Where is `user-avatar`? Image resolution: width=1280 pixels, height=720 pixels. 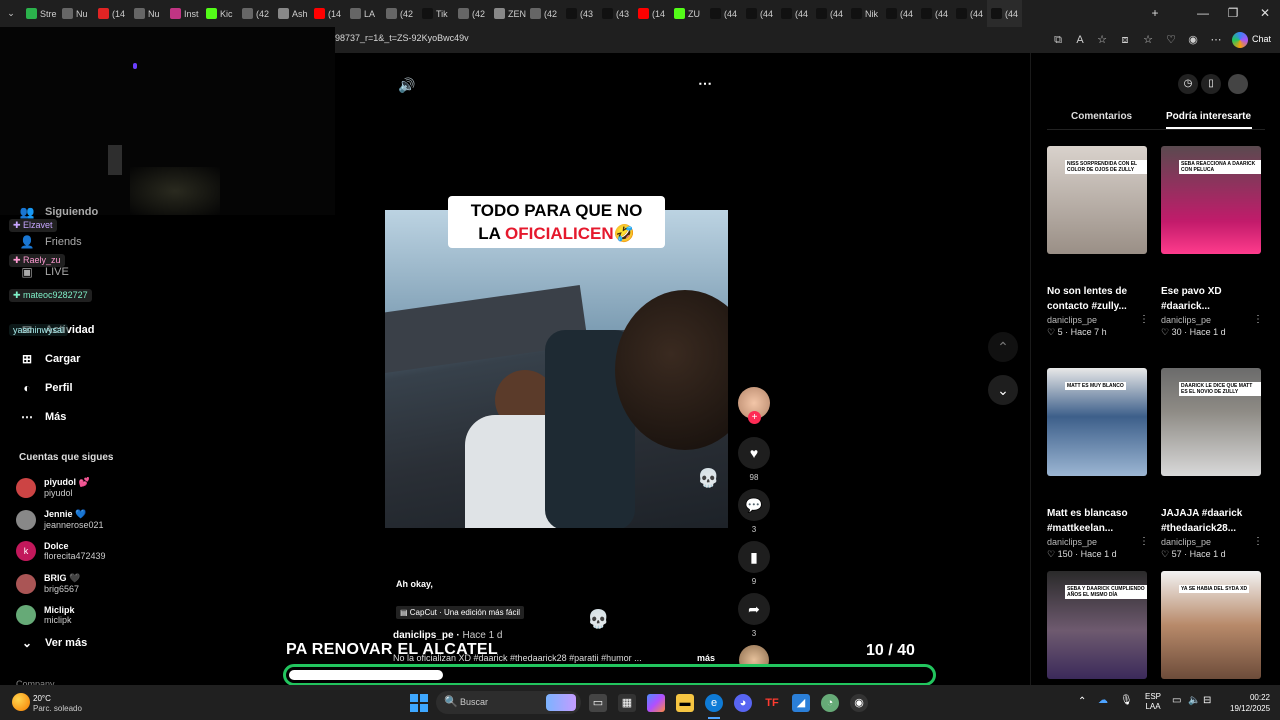 user-avatar is located at coordinates (1238, 84).